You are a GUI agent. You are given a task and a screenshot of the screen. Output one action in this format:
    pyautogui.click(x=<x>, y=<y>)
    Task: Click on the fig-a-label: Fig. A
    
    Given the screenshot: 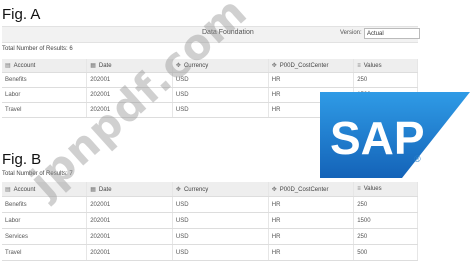 What is the action you would take?
    pyautogui.click(x=21, y=14)
    